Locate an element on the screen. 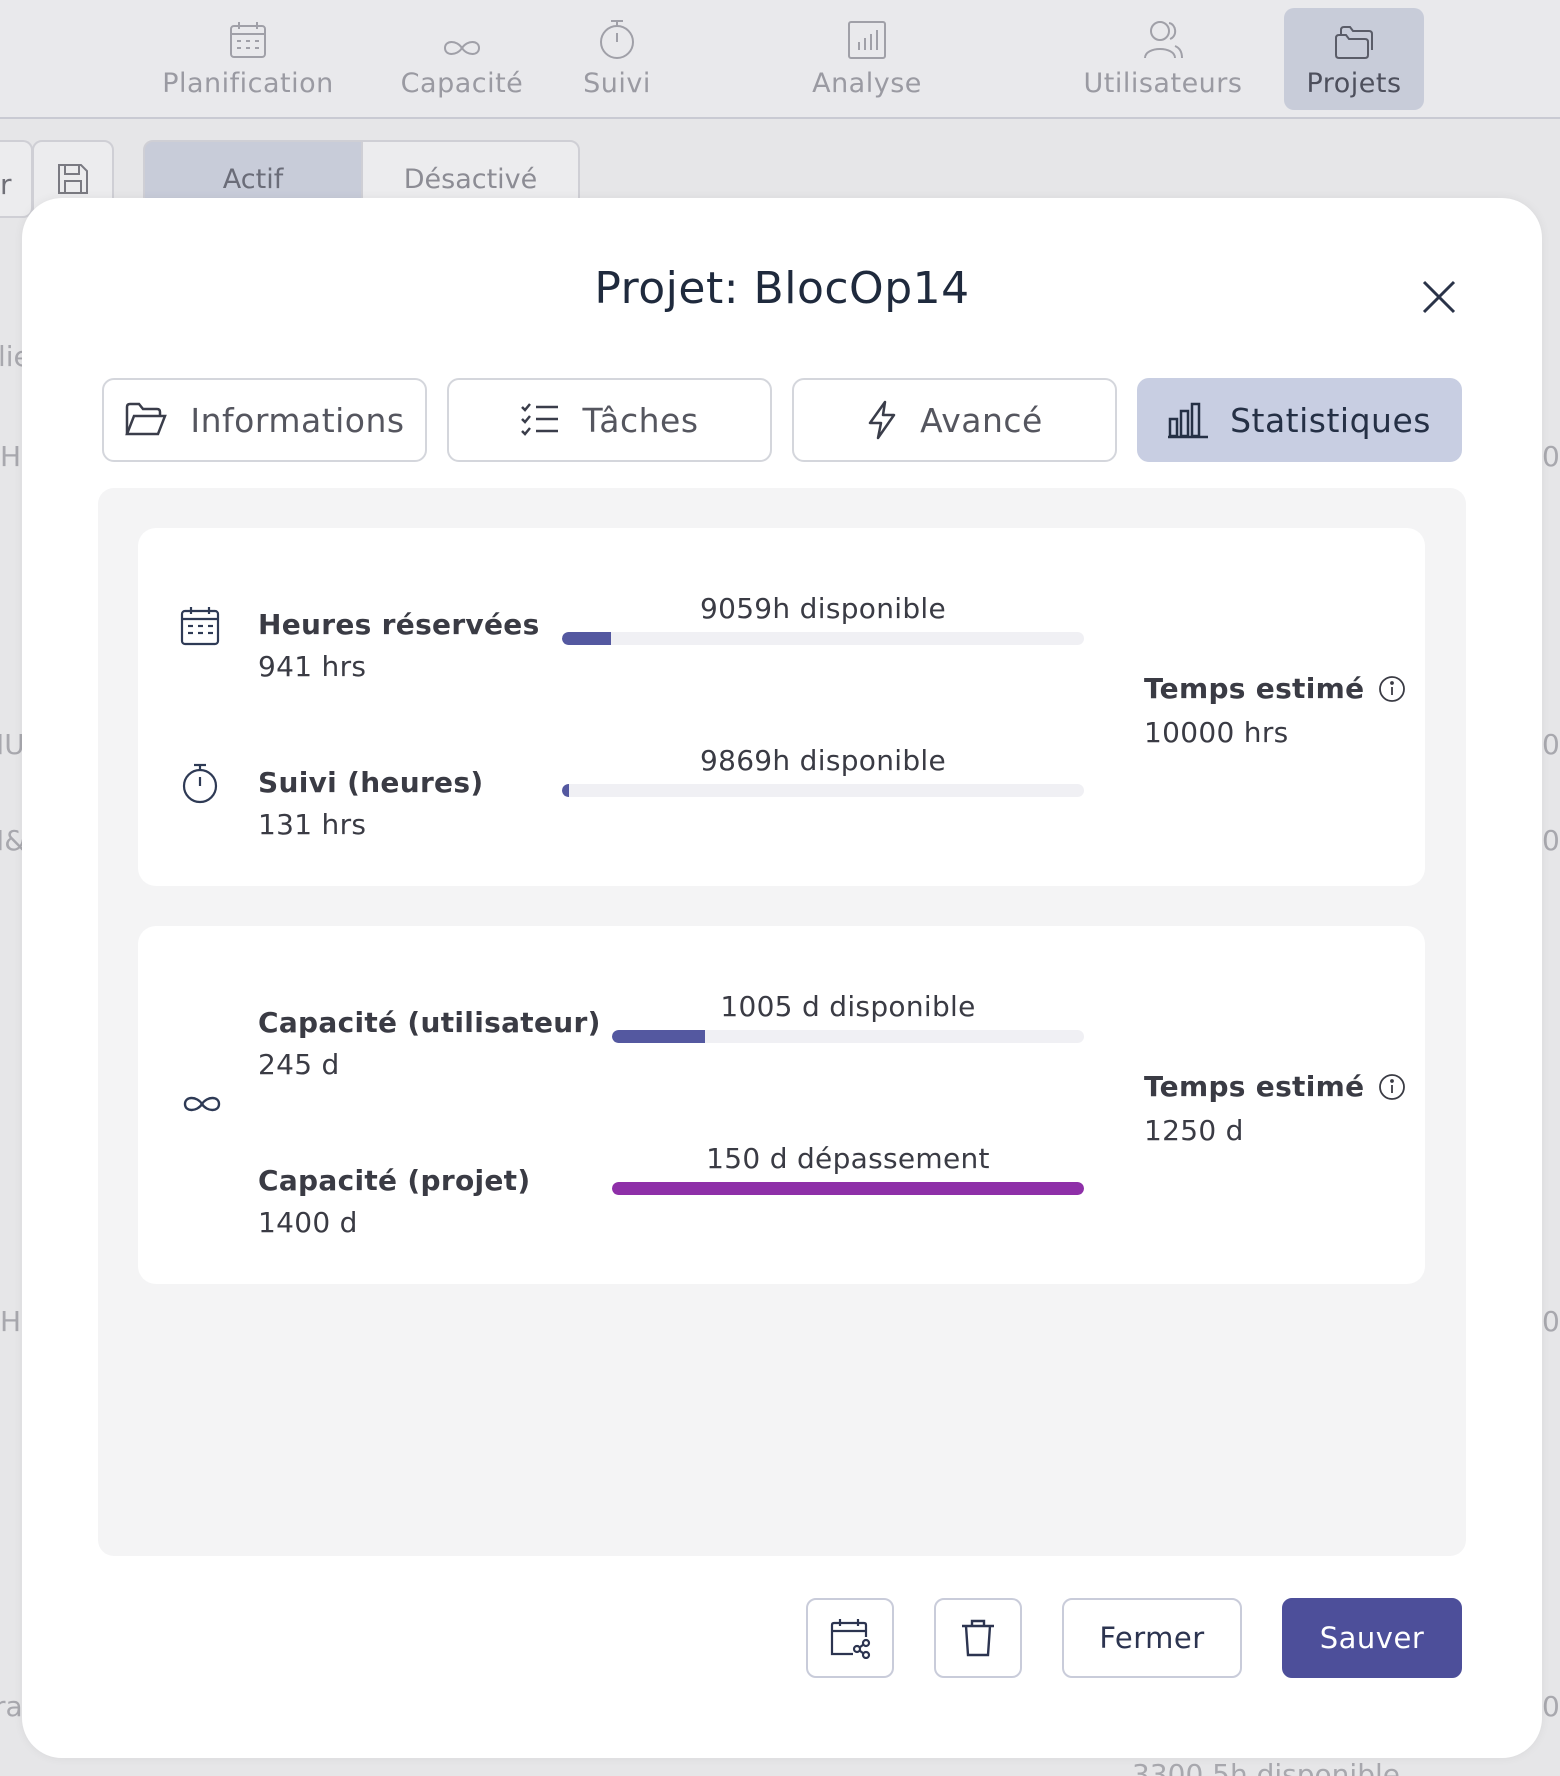 This screenshot has width=1560, height=1776. estimated-time-text: Temps estimé is located at coordinates (1254, 688).